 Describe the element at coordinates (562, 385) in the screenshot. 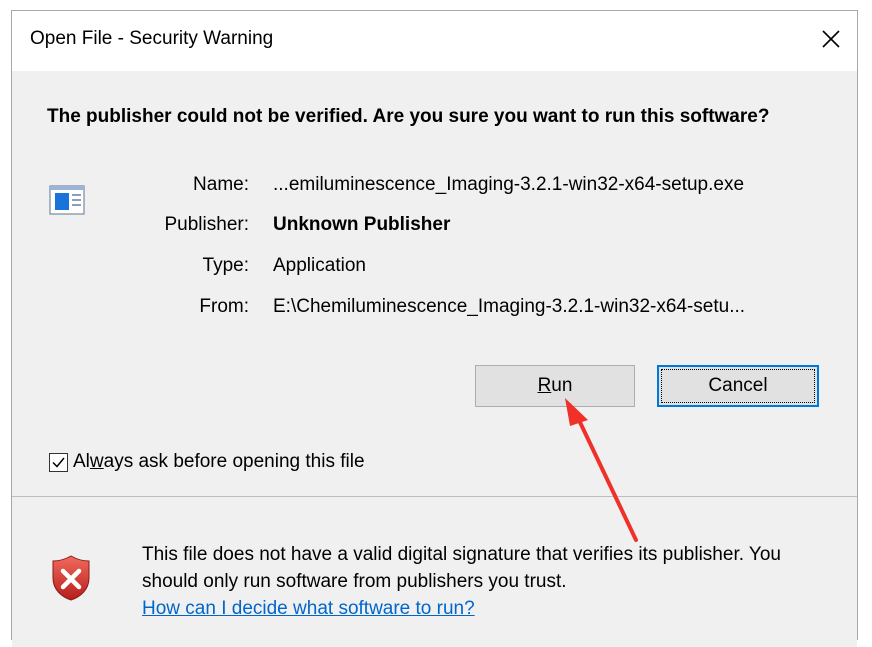

I see `run-label: un` at that location.